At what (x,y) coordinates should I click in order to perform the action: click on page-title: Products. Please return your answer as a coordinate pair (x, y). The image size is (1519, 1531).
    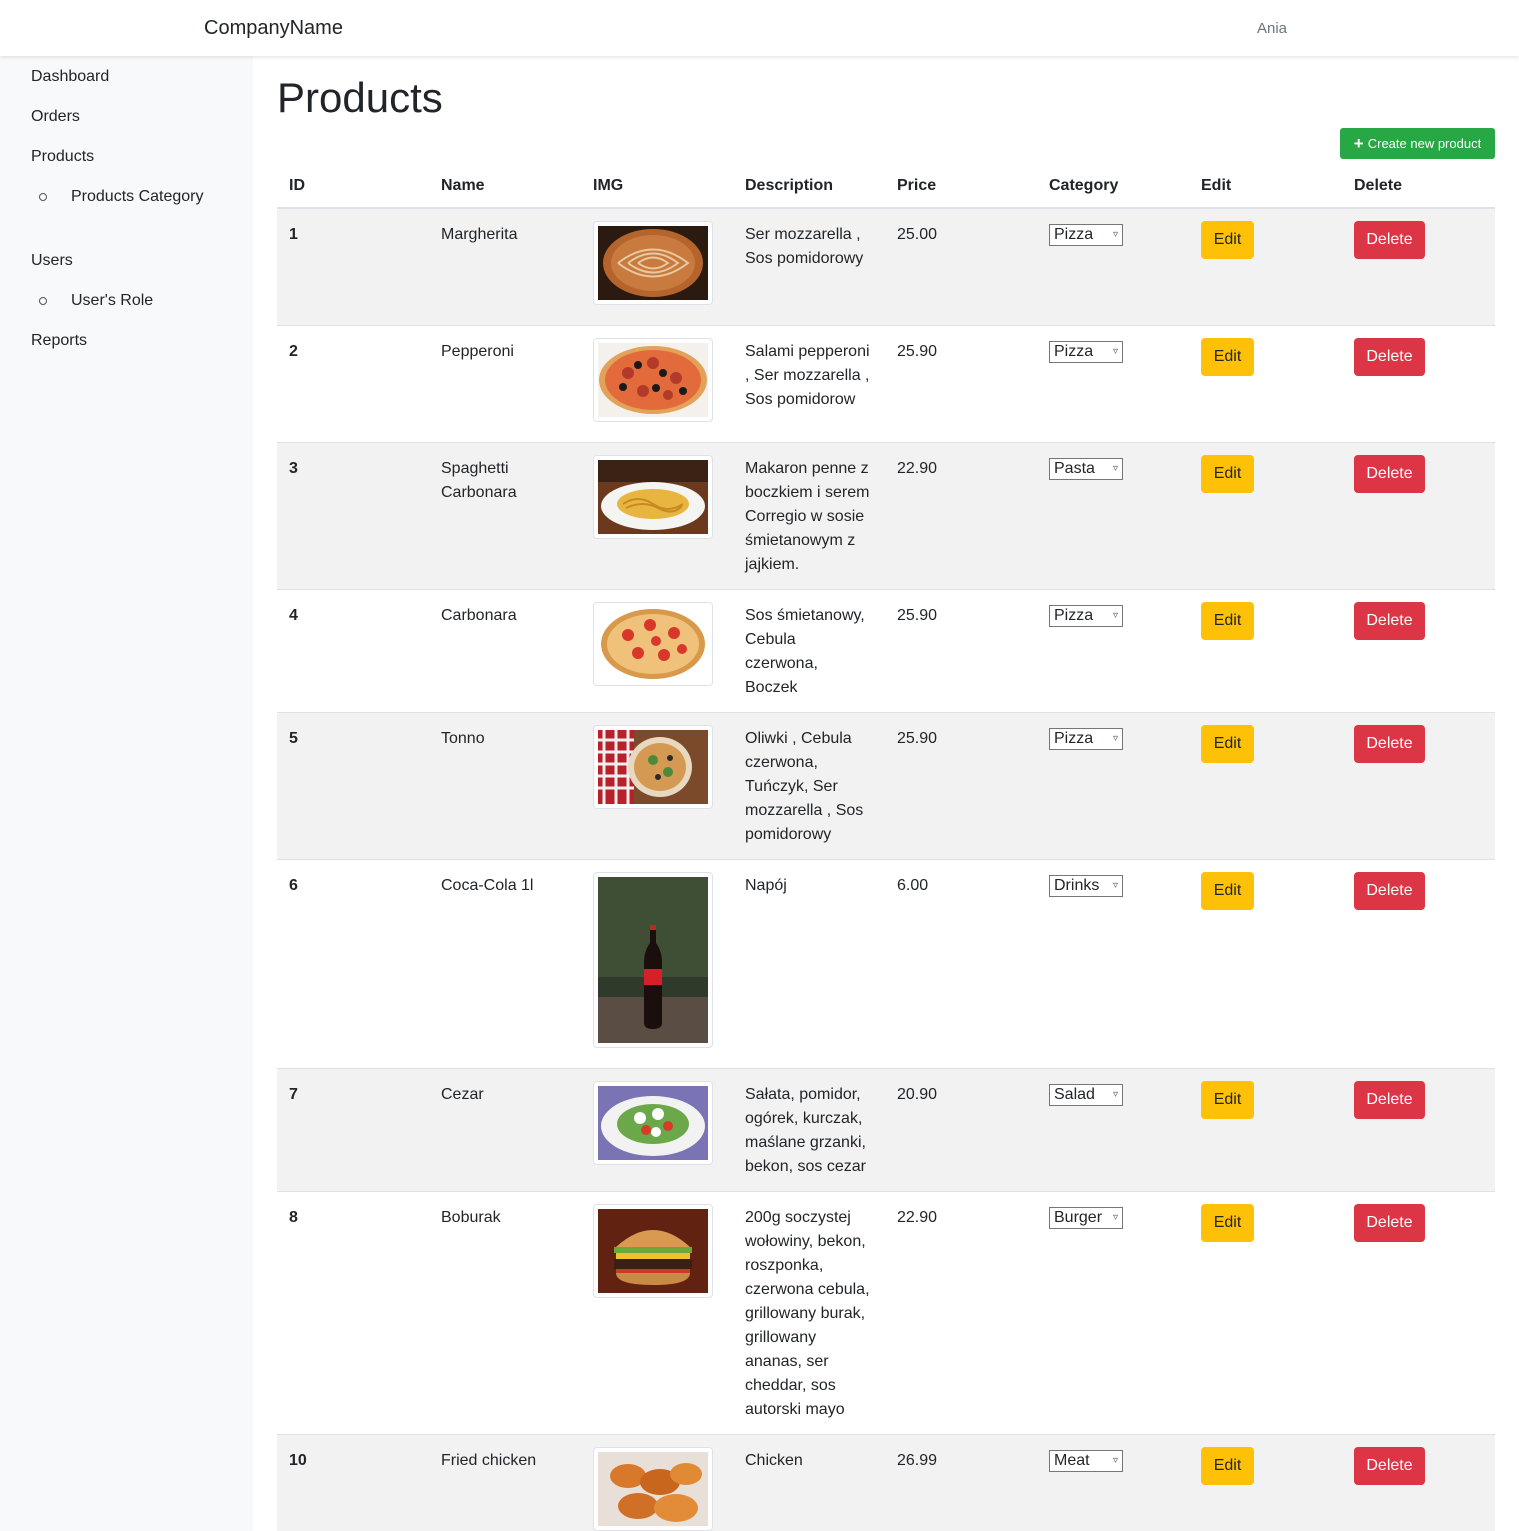
    Looking at the image, I should click on (360, 97).